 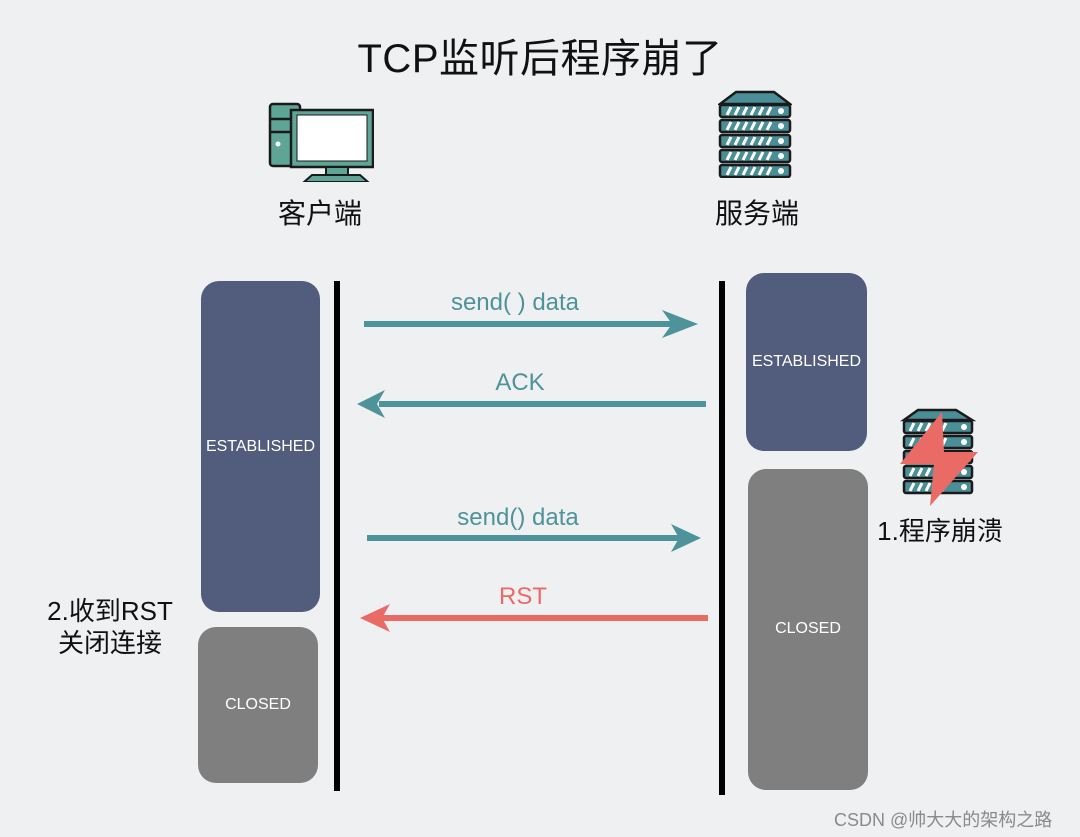 I want to click on server-icon, so click(x=755, y=134).